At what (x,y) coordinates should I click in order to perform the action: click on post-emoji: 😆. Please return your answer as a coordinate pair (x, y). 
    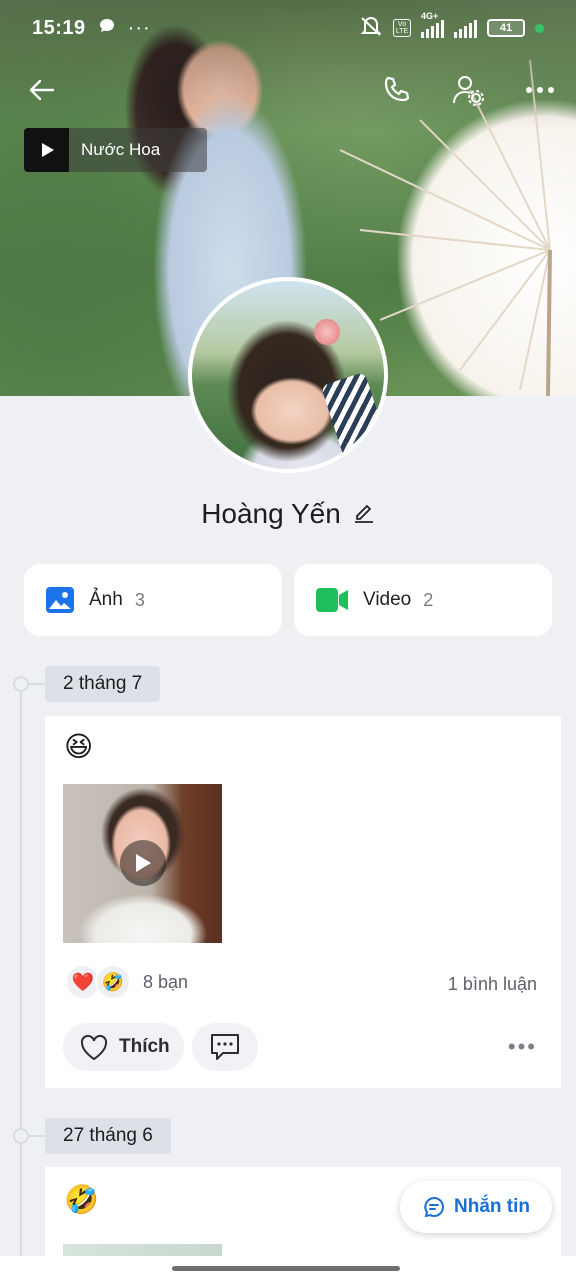
    Looking at the image, I should click on (79, 746).